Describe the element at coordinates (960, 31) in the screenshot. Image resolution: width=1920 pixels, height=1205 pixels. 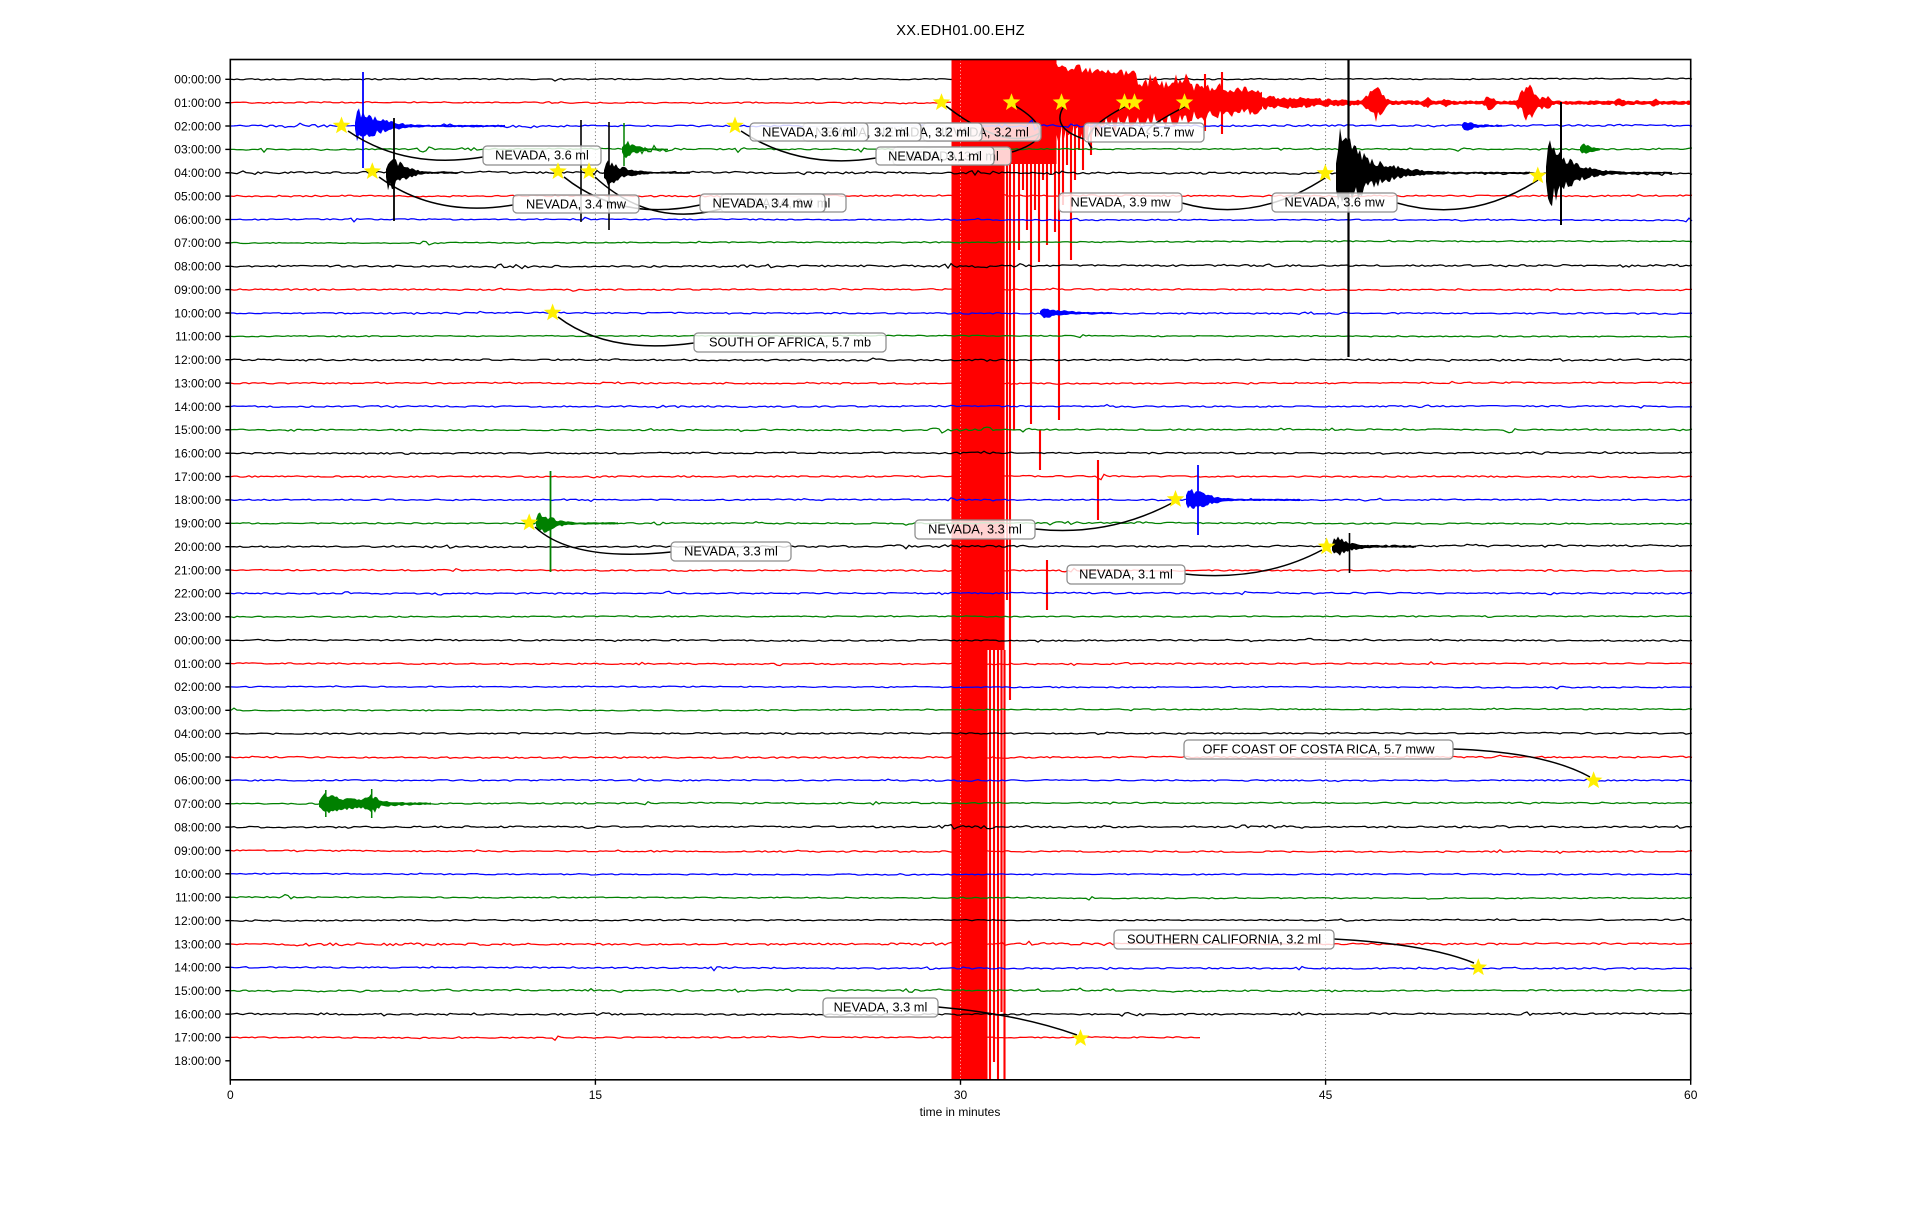
I see `svg-text: XX.EDH01.00.EHZ` at that location.